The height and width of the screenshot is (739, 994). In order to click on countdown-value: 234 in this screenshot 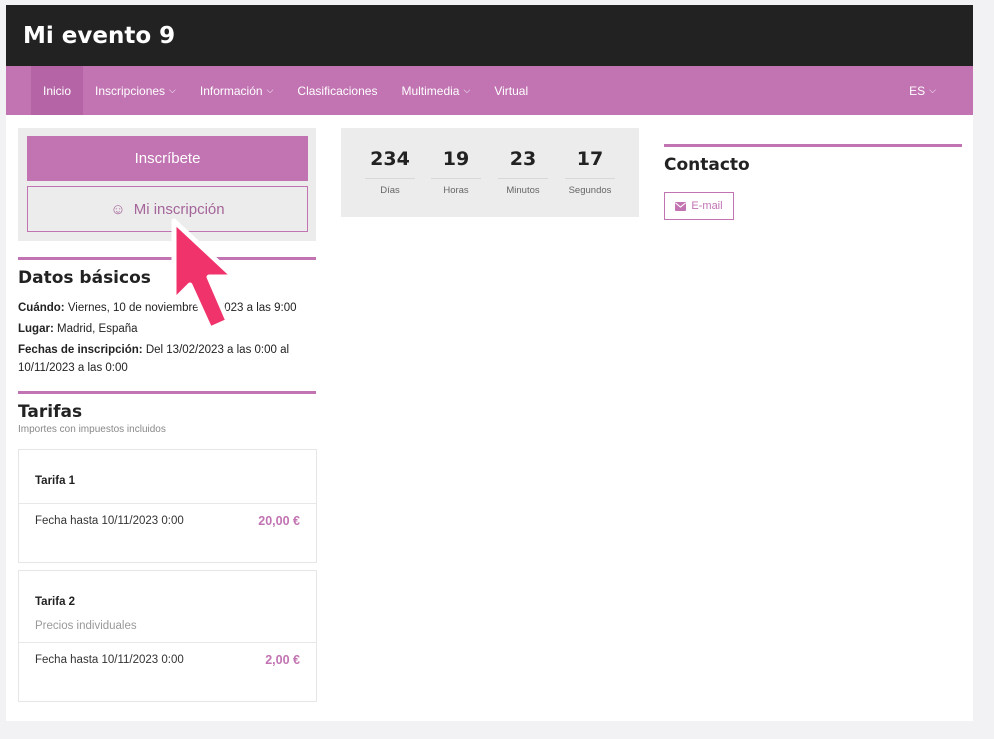, I will do `click(390, 159)`.